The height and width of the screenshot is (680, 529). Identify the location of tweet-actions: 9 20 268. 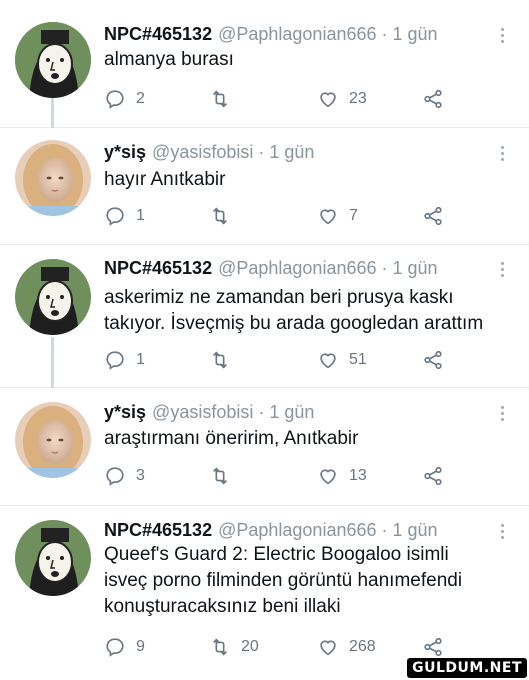
(274, 647).